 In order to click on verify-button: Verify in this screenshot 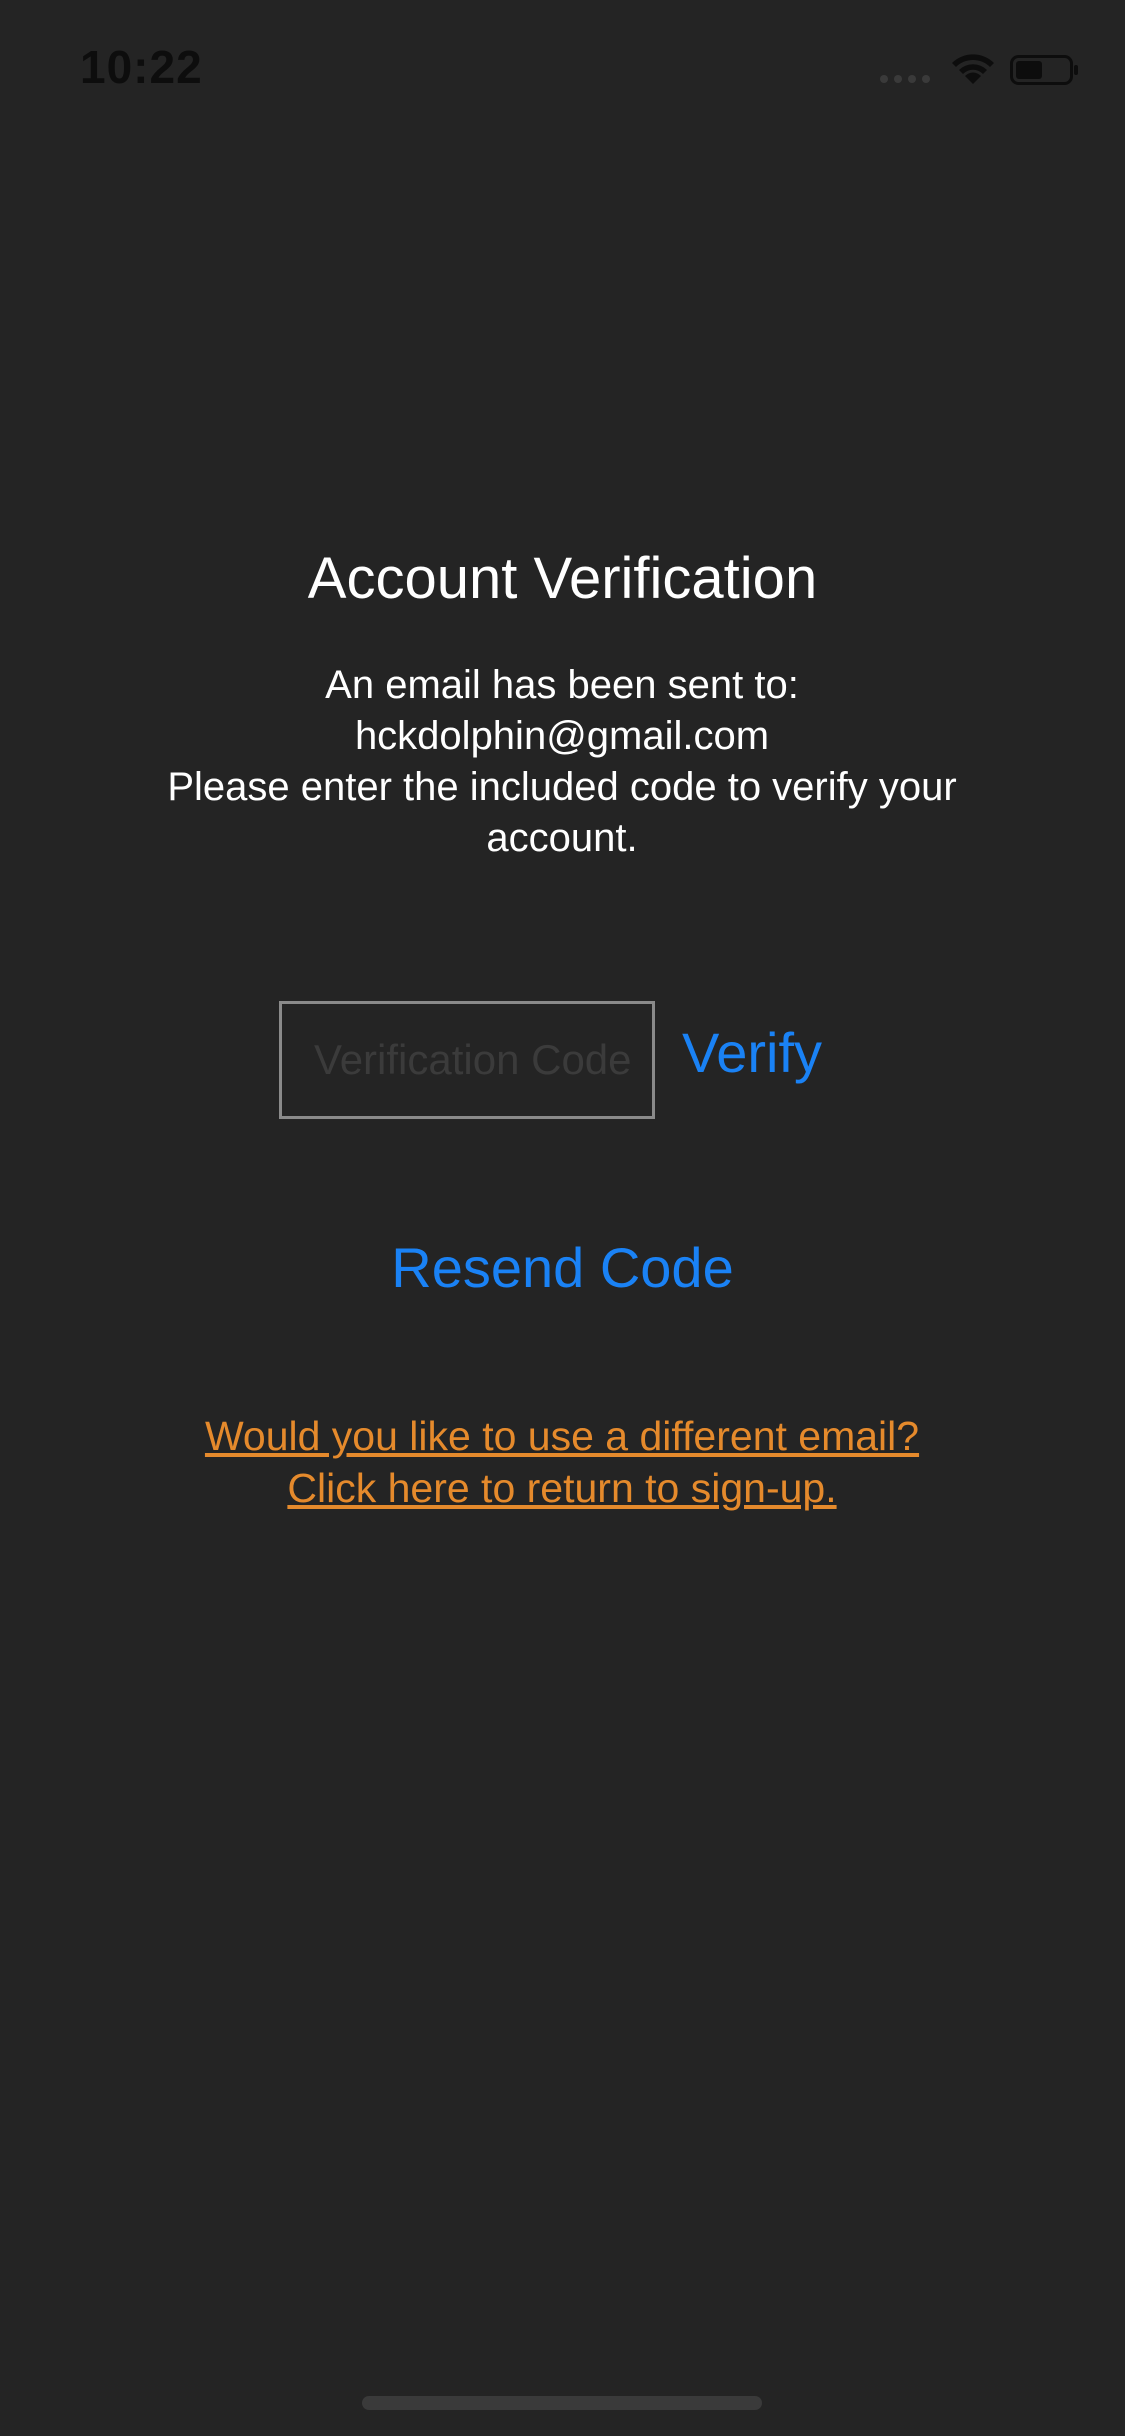, I will do `click(752, 1052)`.